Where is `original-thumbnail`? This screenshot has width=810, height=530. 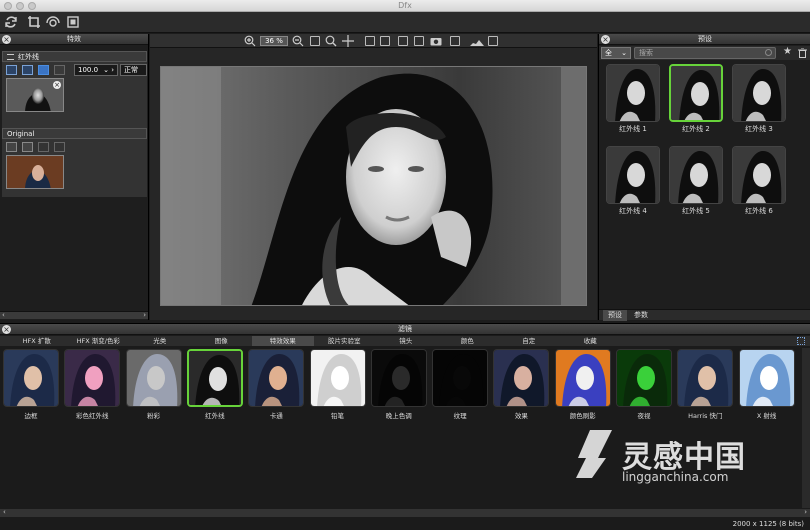
original-thumbnail is located at coordinates (35, 172).